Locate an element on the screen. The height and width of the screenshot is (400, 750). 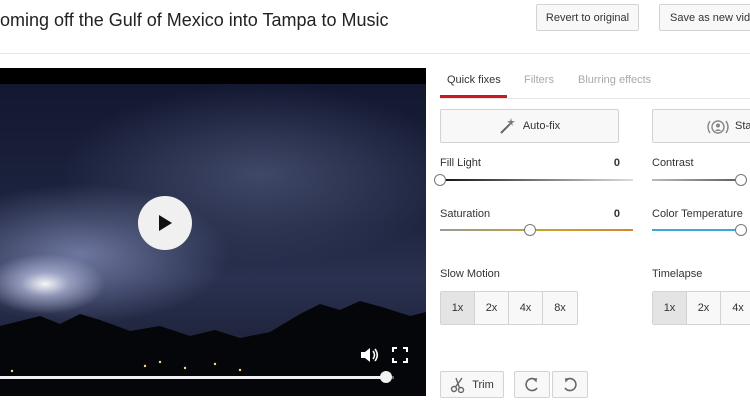
saturation-slider is located at coordinates (536, 230).